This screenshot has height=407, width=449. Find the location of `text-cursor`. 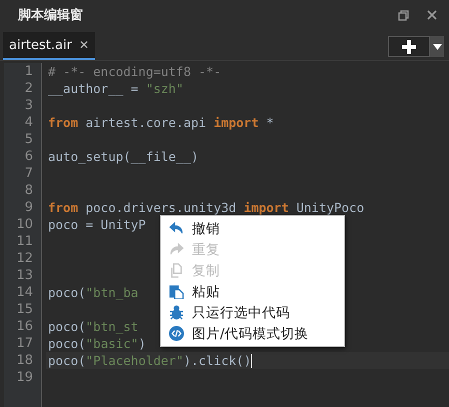

text-cursor is located at coordinates (251, 361).